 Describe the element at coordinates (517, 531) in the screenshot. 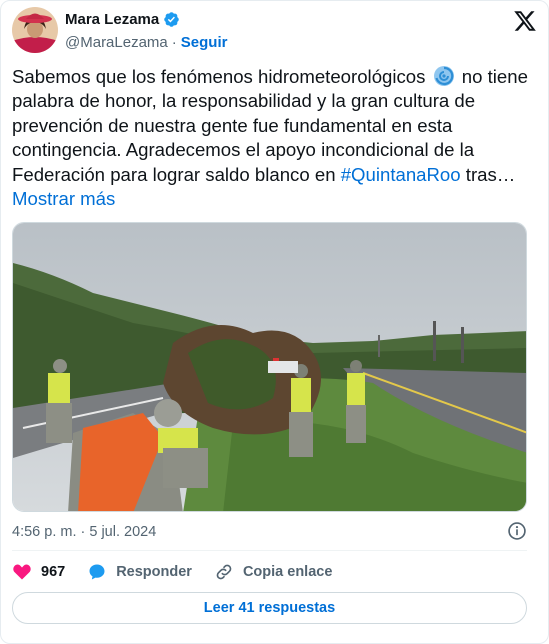

I see `info-icon` at that location.